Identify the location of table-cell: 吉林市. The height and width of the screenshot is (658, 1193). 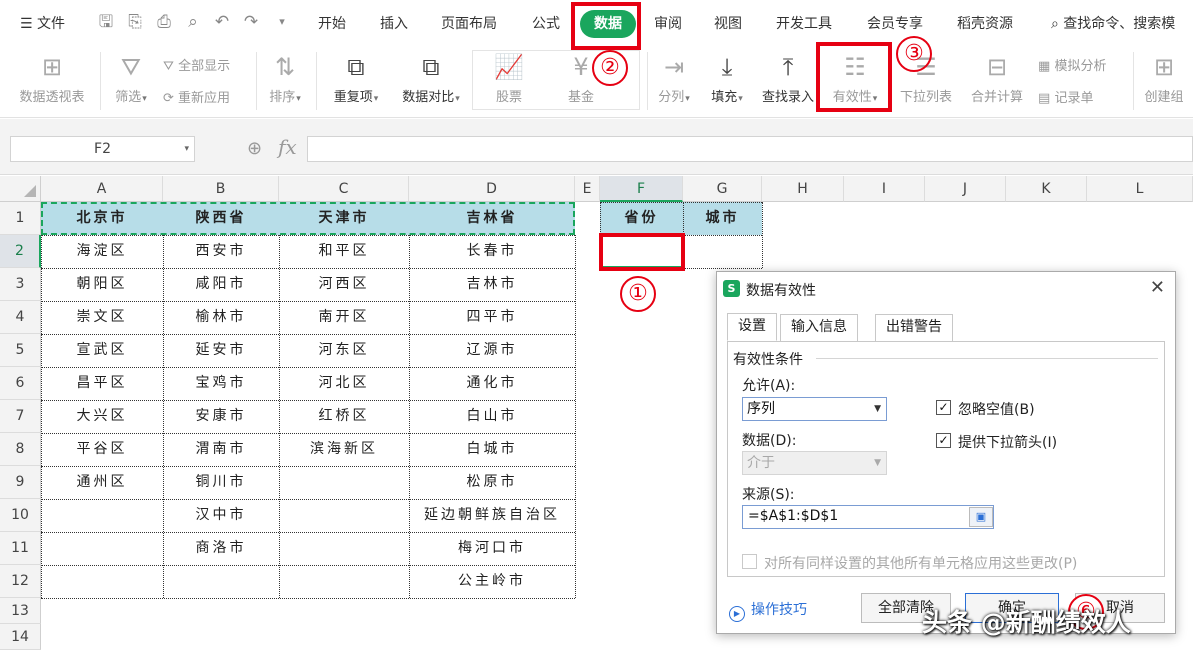
(492, 284).